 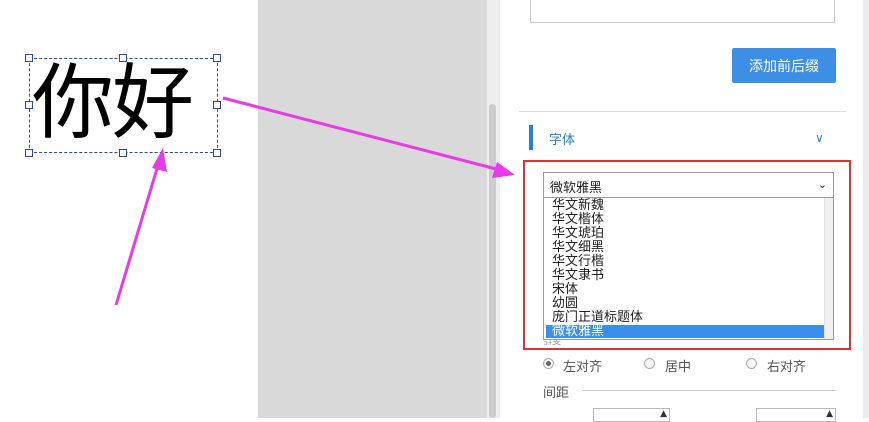 I want to click on annotation-arrow-to-select, so click(x=361, y=134).